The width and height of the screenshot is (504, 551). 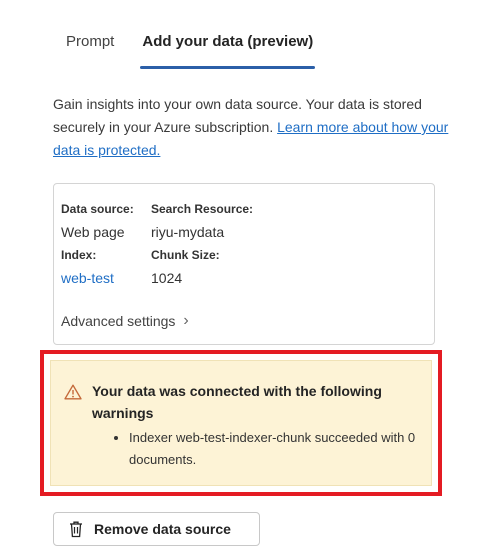 I want to click on index-link: web-test, so click(x=106, y=278).